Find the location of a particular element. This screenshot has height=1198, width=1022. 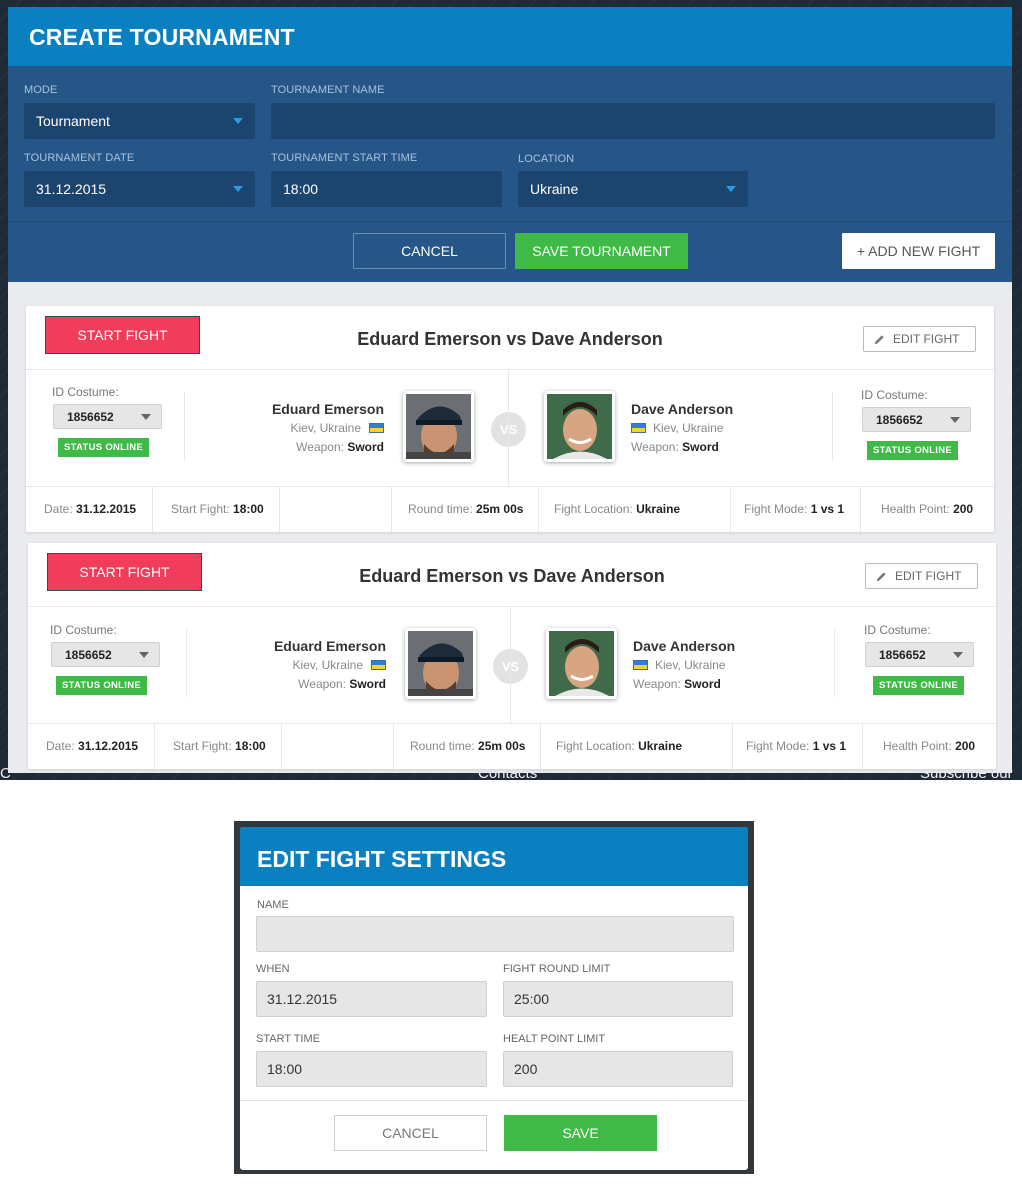

save-tournament-button: SAVE TOURNAMENT is located at coordinates (601, 251).